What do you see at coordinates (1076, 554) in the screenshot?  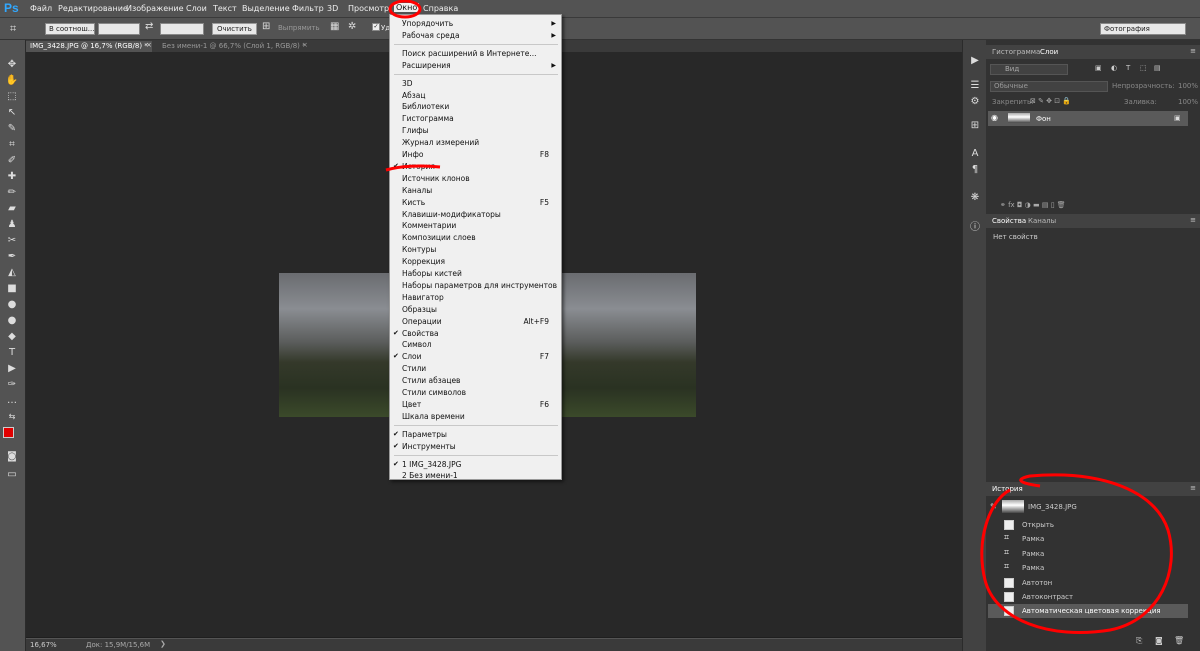 I see `history-panel-circle` at bounding box center [1076, 554].